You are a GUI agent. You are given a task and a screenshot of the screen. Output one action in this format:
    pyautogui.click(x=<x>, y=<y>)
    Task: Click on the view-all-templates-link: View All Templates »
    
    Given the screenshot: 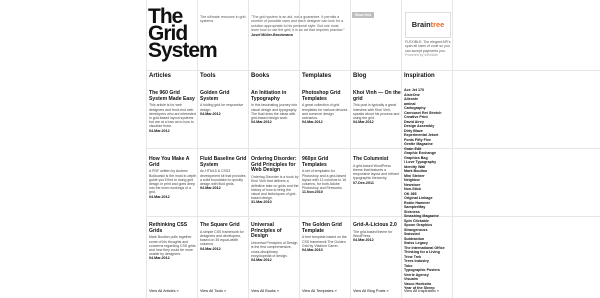 What is the action you would take?
    pyautogui.click(x=319, y=291)
    